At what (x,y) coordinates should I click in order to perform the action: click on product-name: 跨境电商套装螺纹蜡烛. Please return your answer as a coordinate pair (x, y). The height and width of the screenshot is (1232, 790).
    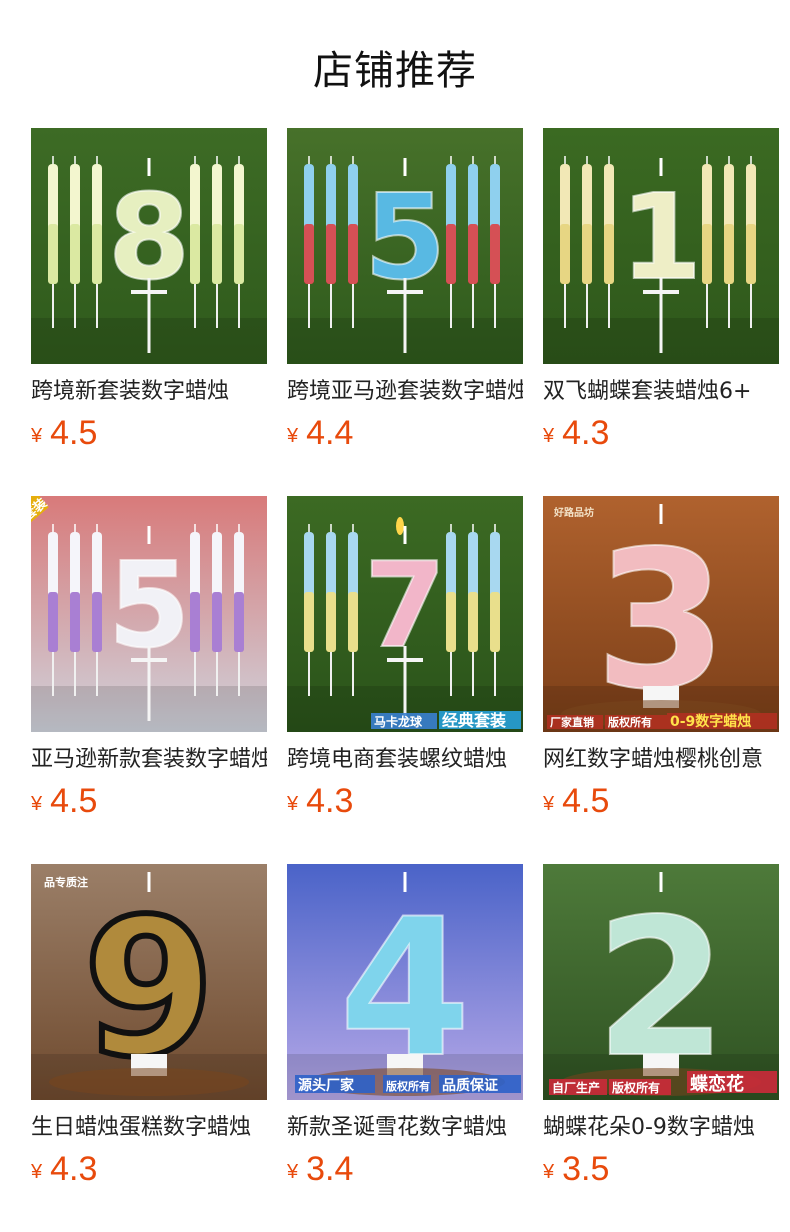
    Looking at the image, I should click on (405, 760).